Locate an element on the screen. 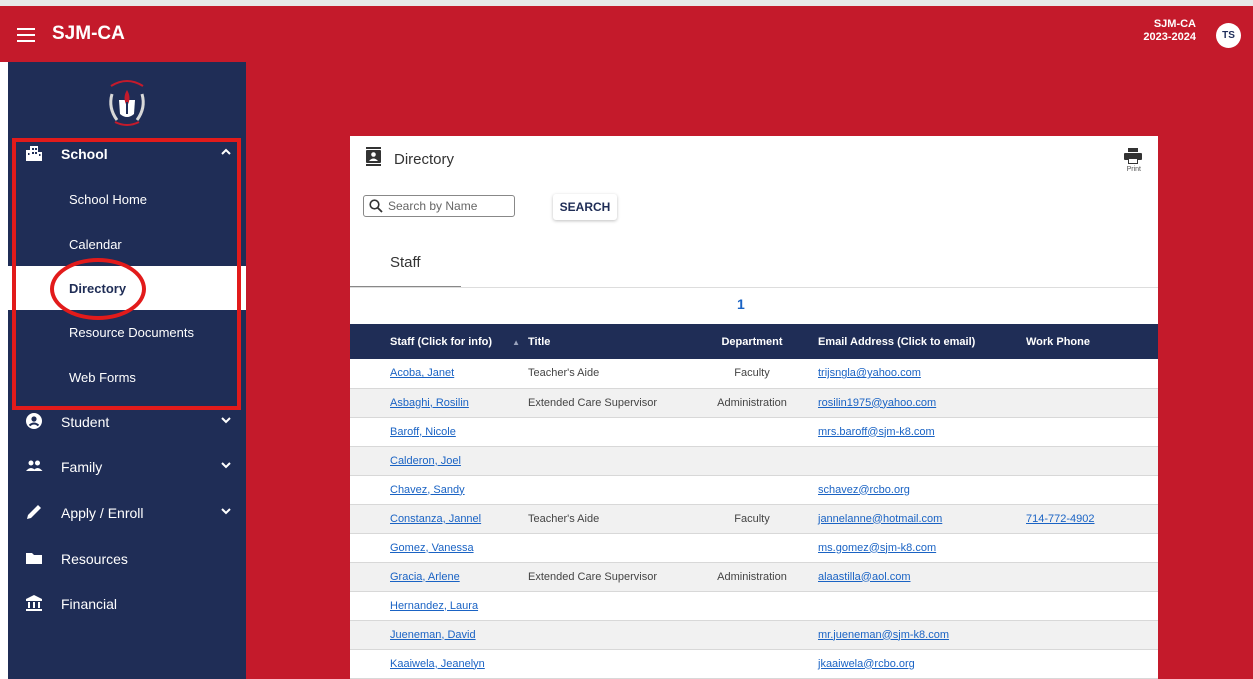 The height and width of the screenshot is (679, 1253). tab-staff: Staff is located at coordinates (405, 267).